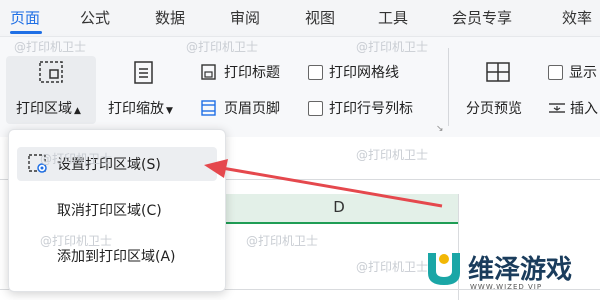 This screenshot has width=600, height=300. I want to click on ribbon-group-separator, so click(448, 87).